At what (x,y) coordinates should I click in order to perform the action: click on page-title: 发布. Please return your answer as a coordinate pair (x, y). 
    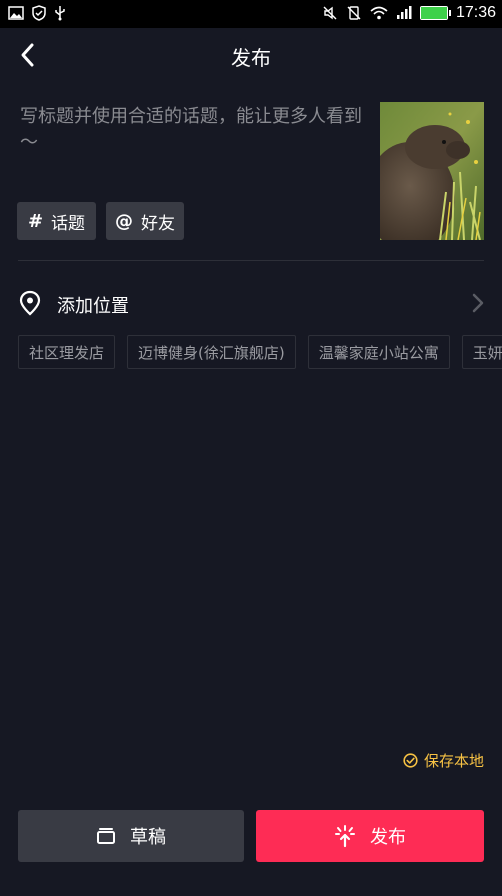
    Looking at the image, I should click on (251, 58).